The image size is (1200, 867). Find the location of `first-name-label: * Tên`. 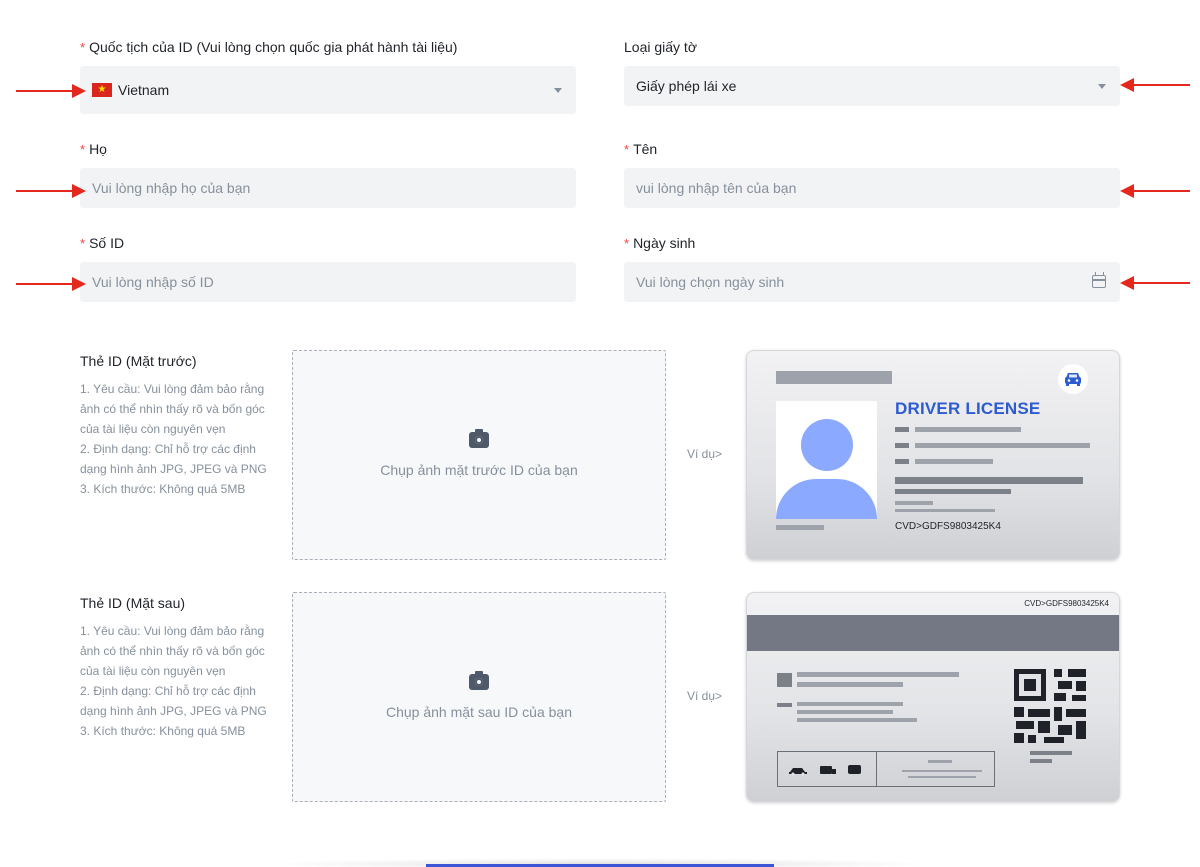

first-name-label: * Tên is located at coordinates (641, 149).